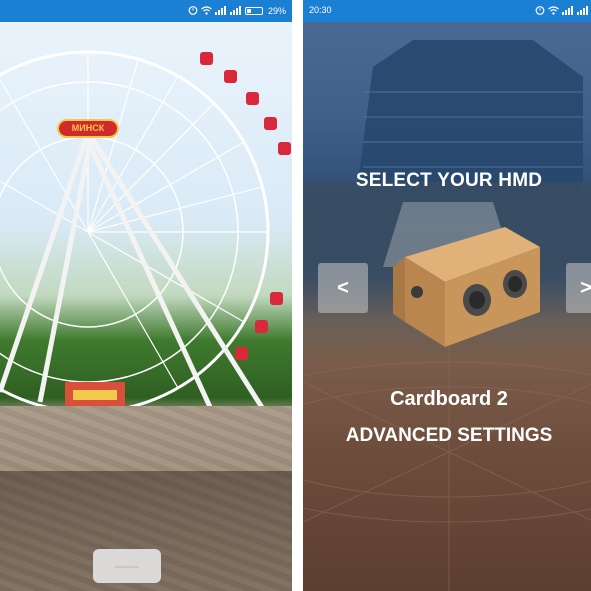 Image resolution: width=591 pixels, height=591 pixels. I want to click on status-bar: 29%, so click(146, 11).